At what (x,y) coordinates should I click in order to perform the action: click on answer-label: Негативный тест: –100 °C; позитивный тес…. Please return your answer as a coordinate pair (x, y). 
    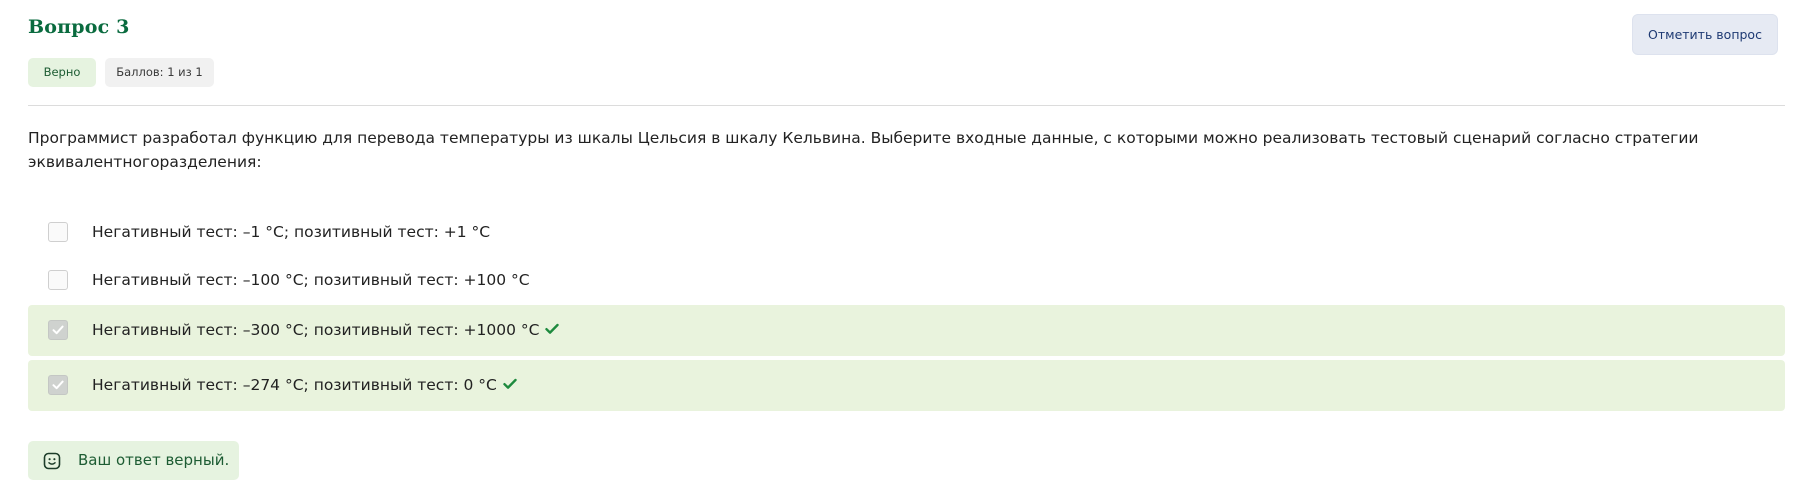
    Looking at the image, I should click on (311, 280).